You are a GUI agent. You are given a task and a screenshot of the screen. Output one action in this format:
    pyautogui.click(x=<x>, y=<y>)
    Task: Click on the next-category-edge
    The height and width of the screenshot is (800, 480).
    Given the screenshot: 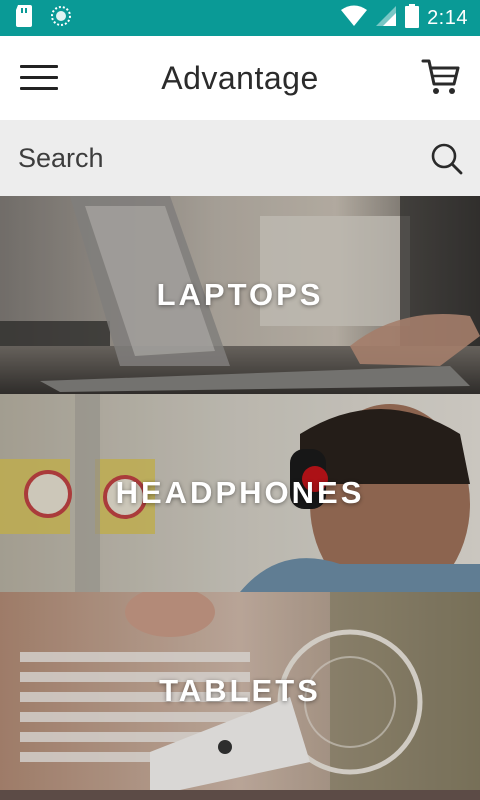 What is the action you would take?
    pyautogui.click(x=240, y=795)
    